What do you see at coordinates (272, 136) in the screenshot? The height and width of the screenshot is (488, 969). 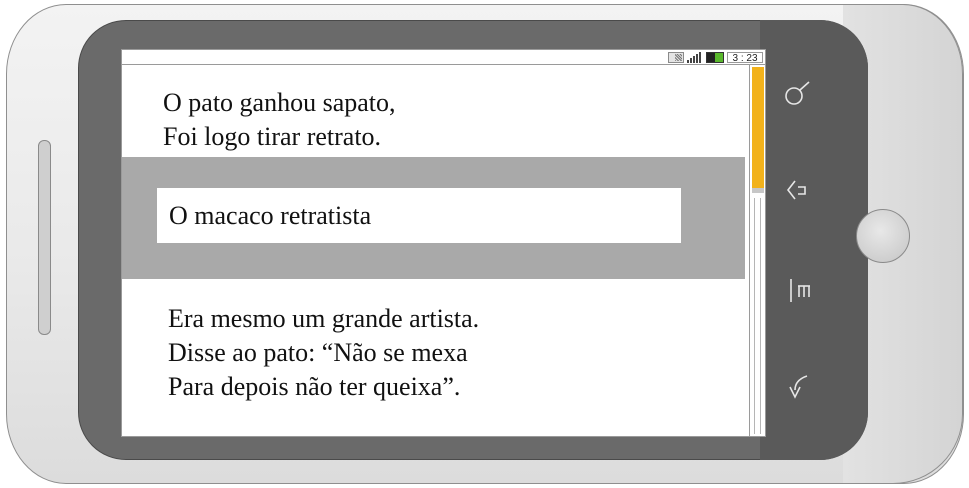 I see `verse-line: Foi logo tirar retrato.` at bounding box center [272, 136].